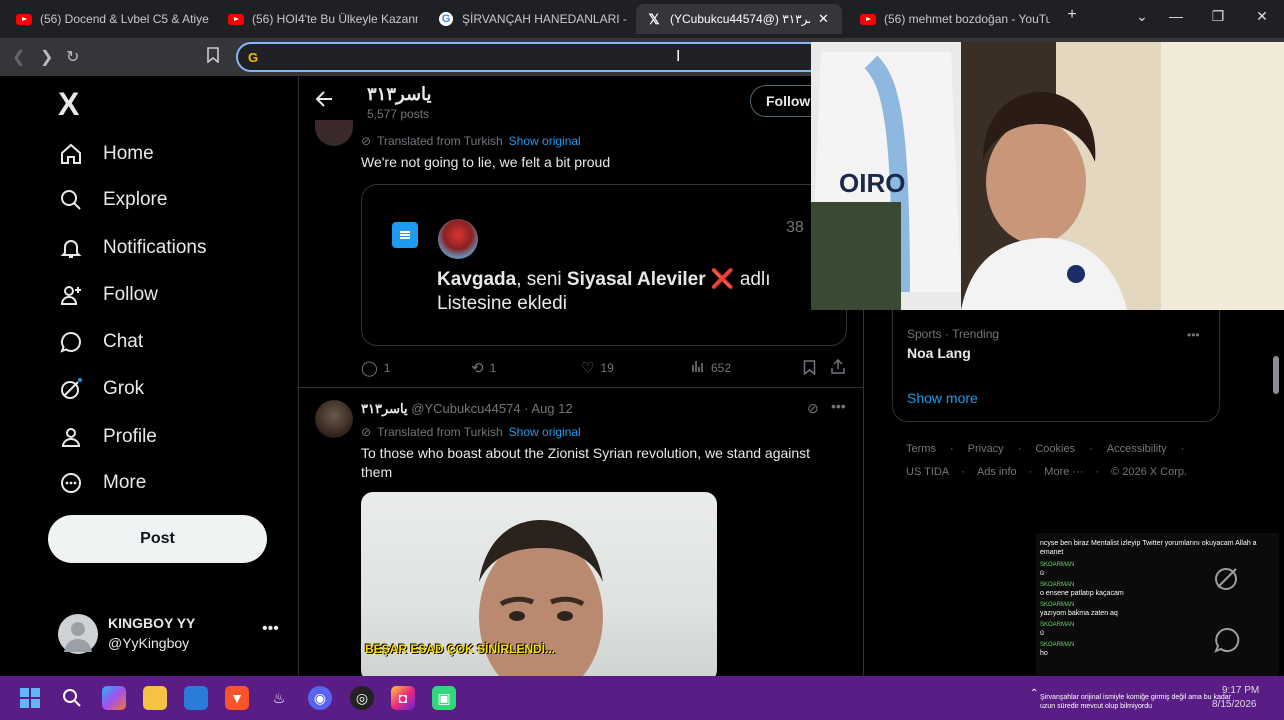 The height and width of the screenshot is (720, 1284). What do you see at coordinates (838, 368) in the screenshot?
I see `share-icon` at bounding box center [838, 368].